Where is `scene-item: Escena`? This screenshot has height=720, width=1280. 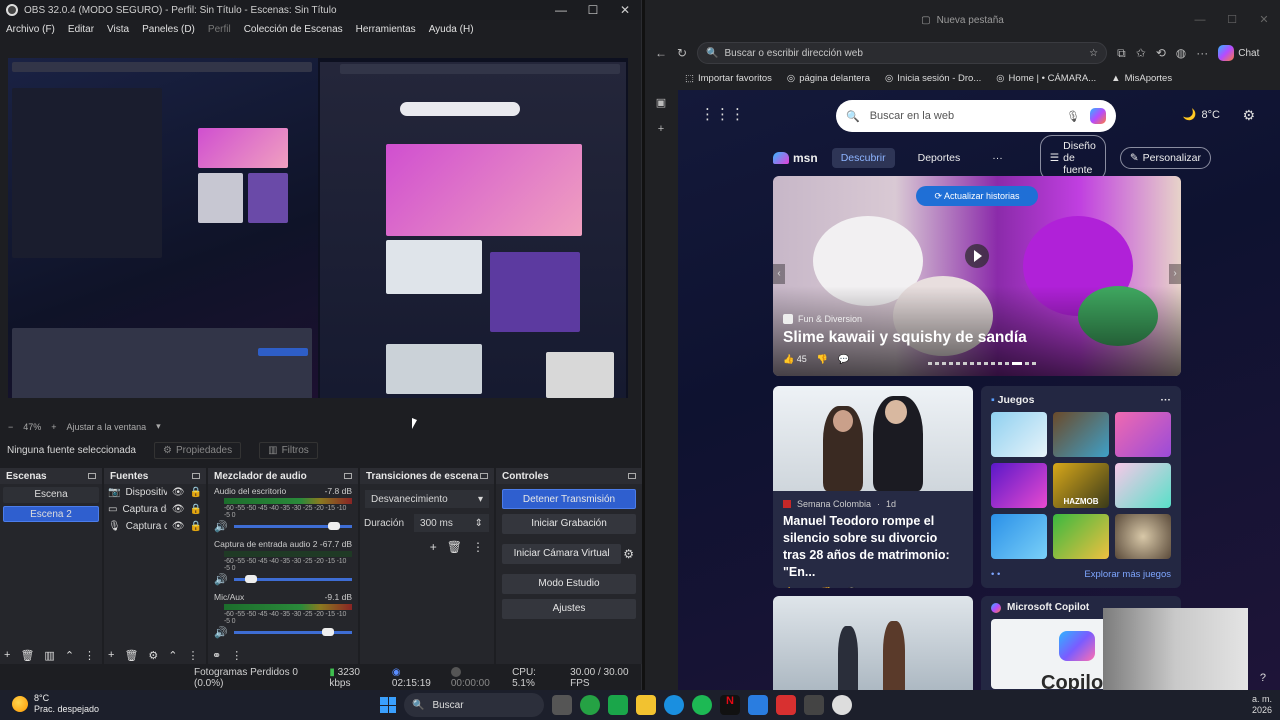 scene-item: Escena is located at coordinates (51, 495).